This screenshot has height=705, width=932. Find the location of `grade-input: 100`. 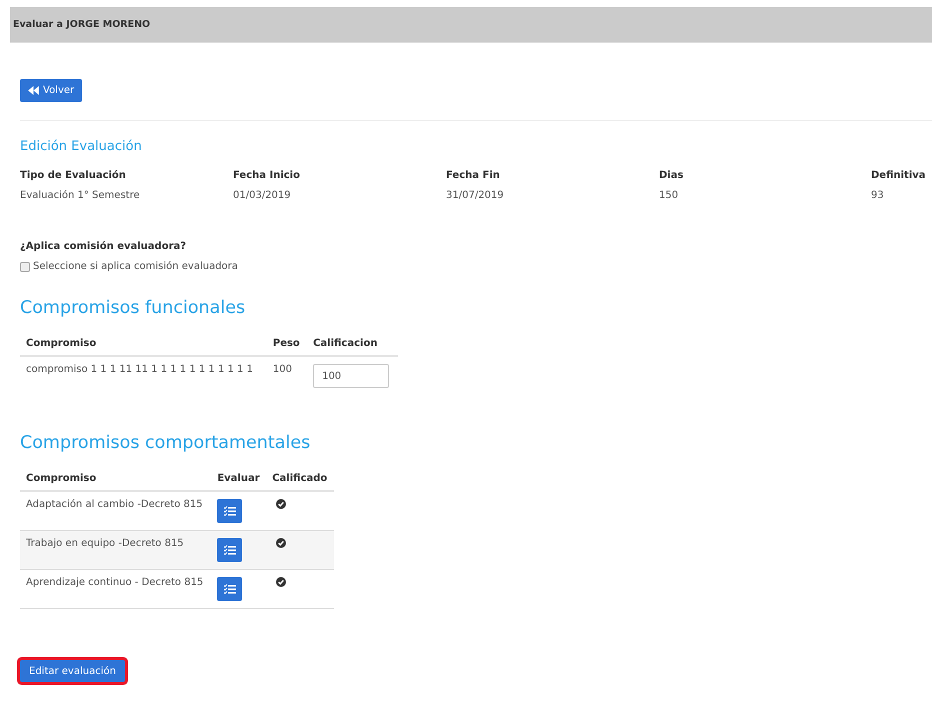

grade-input: 100 is located at coordinates (351, 376).